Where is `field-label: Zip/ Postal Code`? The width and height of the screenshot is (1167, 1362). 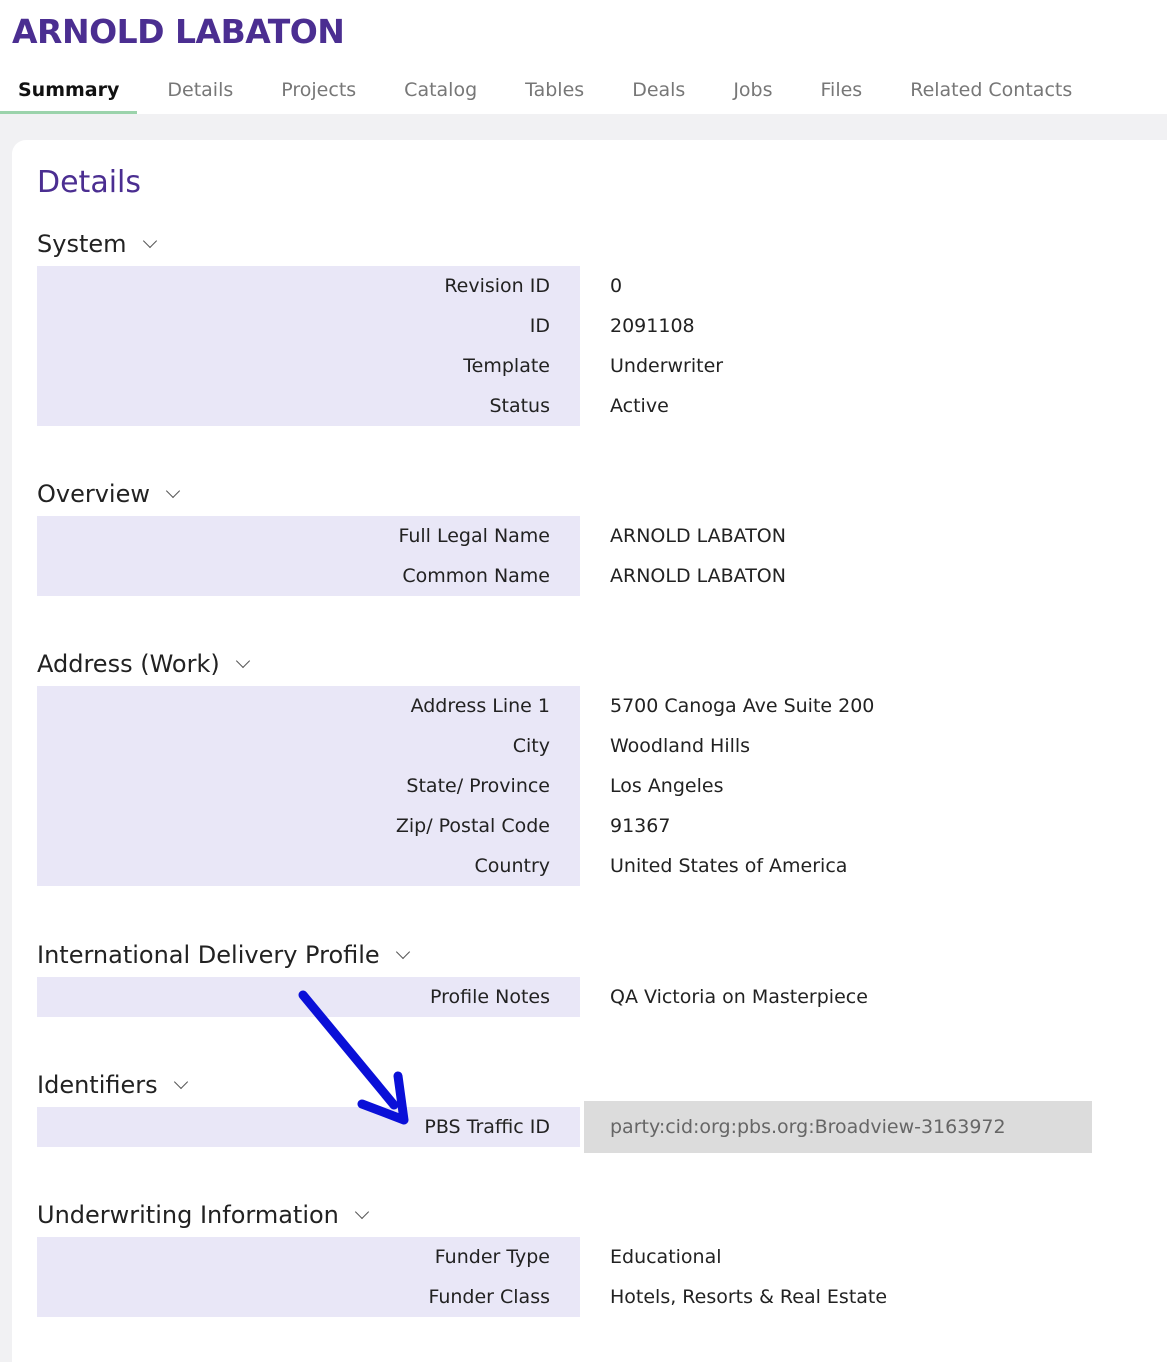 field-label: Zip/ Postal Code is located at coordinates (308, 826).